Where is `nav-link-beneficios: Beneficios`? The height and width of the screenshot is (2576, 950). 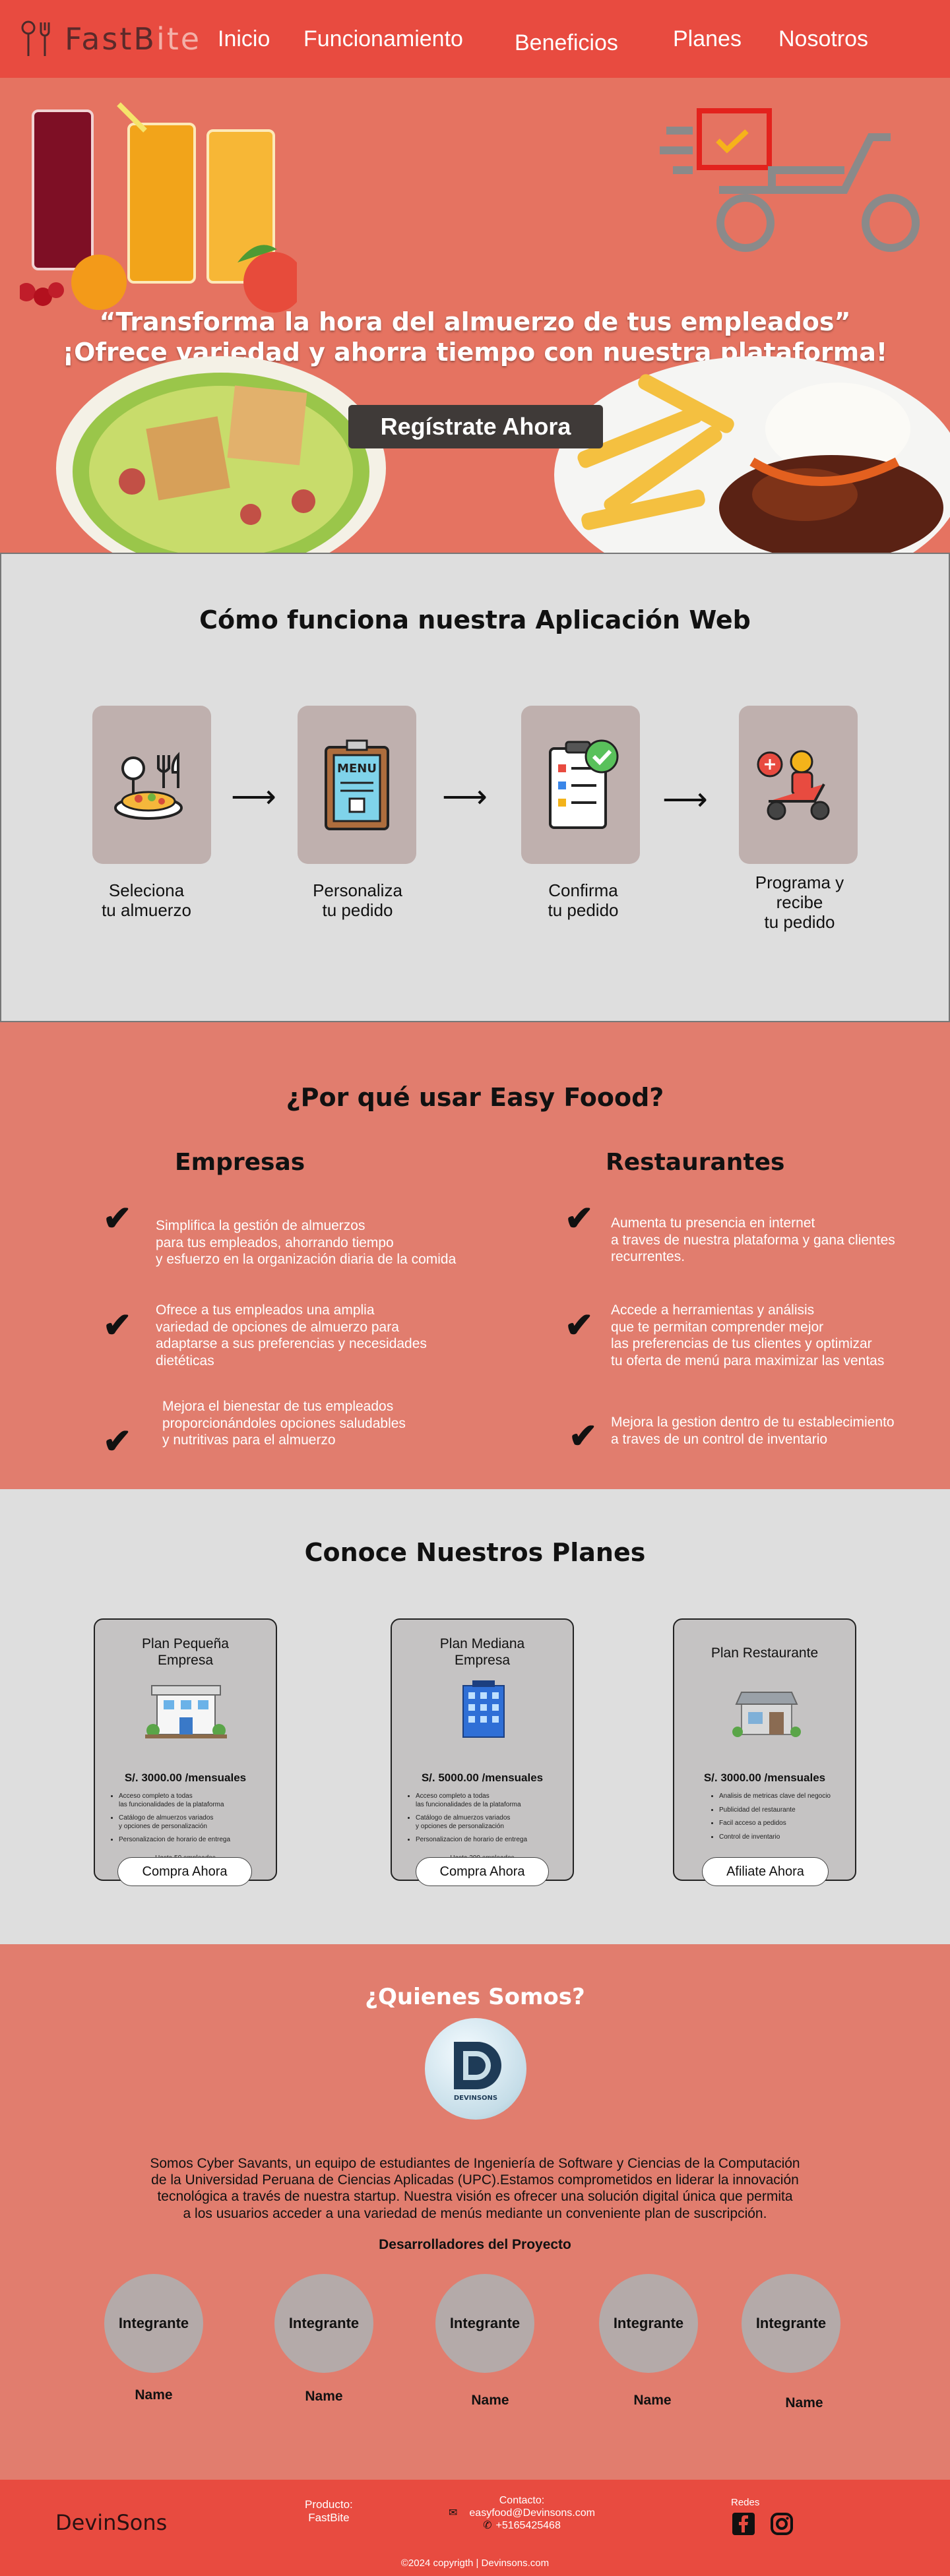 nav-link-beneficios: Beneficios is located at coordinates (566, 43).